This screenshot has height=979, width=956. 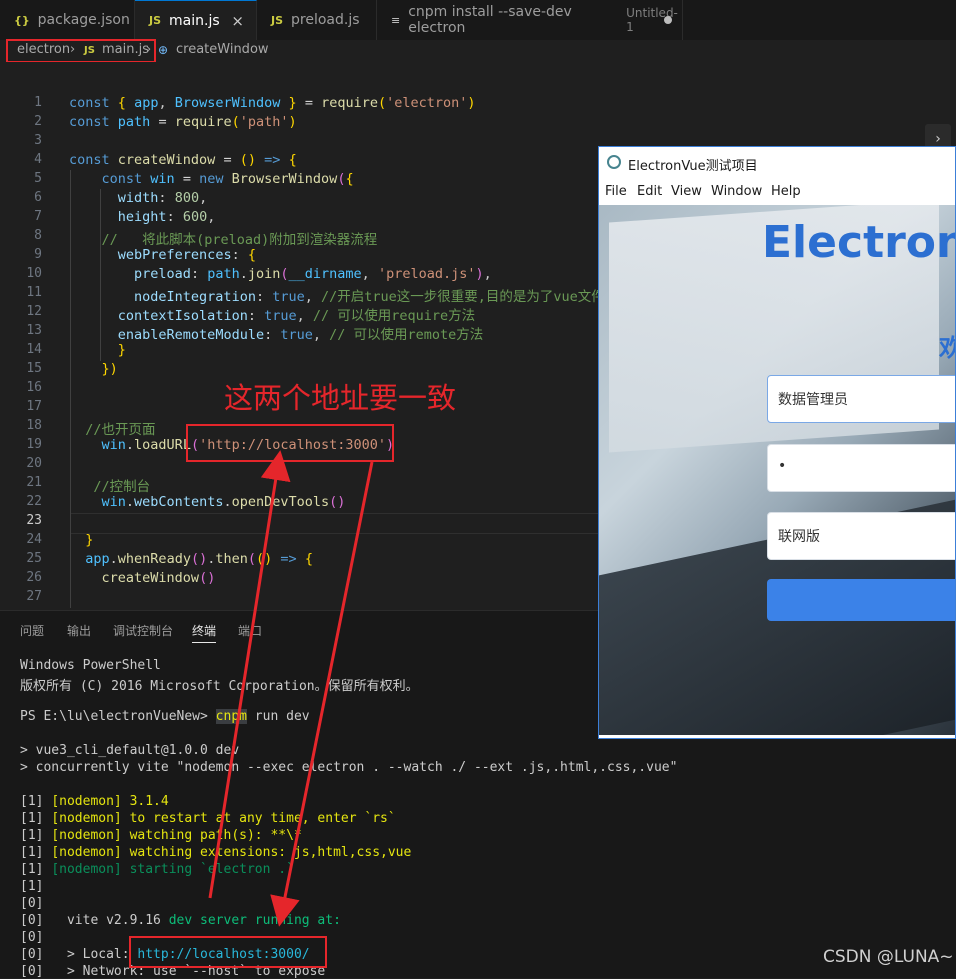 What do you see at coordinates (888, 957) in the screenshot?
I see `watermark: CSDN @LUNA~` at bounding box center [888, 957].